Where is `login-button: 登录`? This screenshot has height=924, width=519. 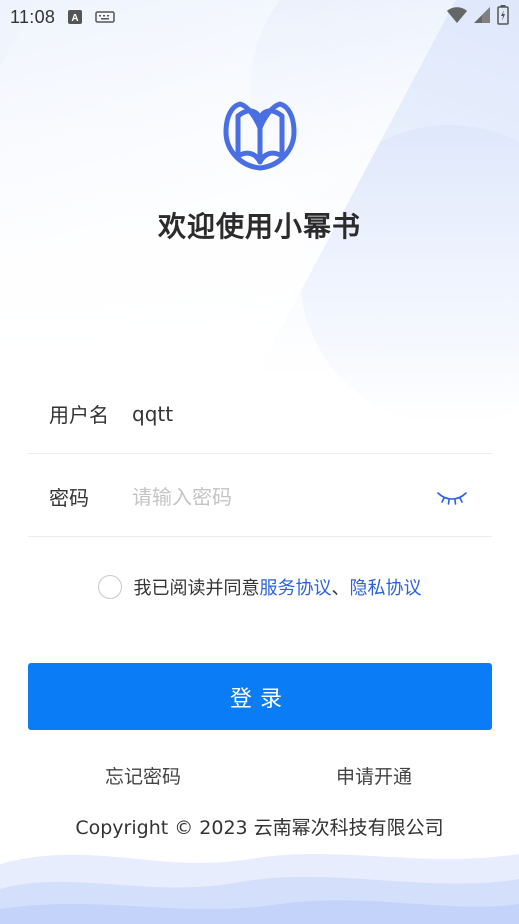
login-button: 登录 is located at coordinates (260, 696).